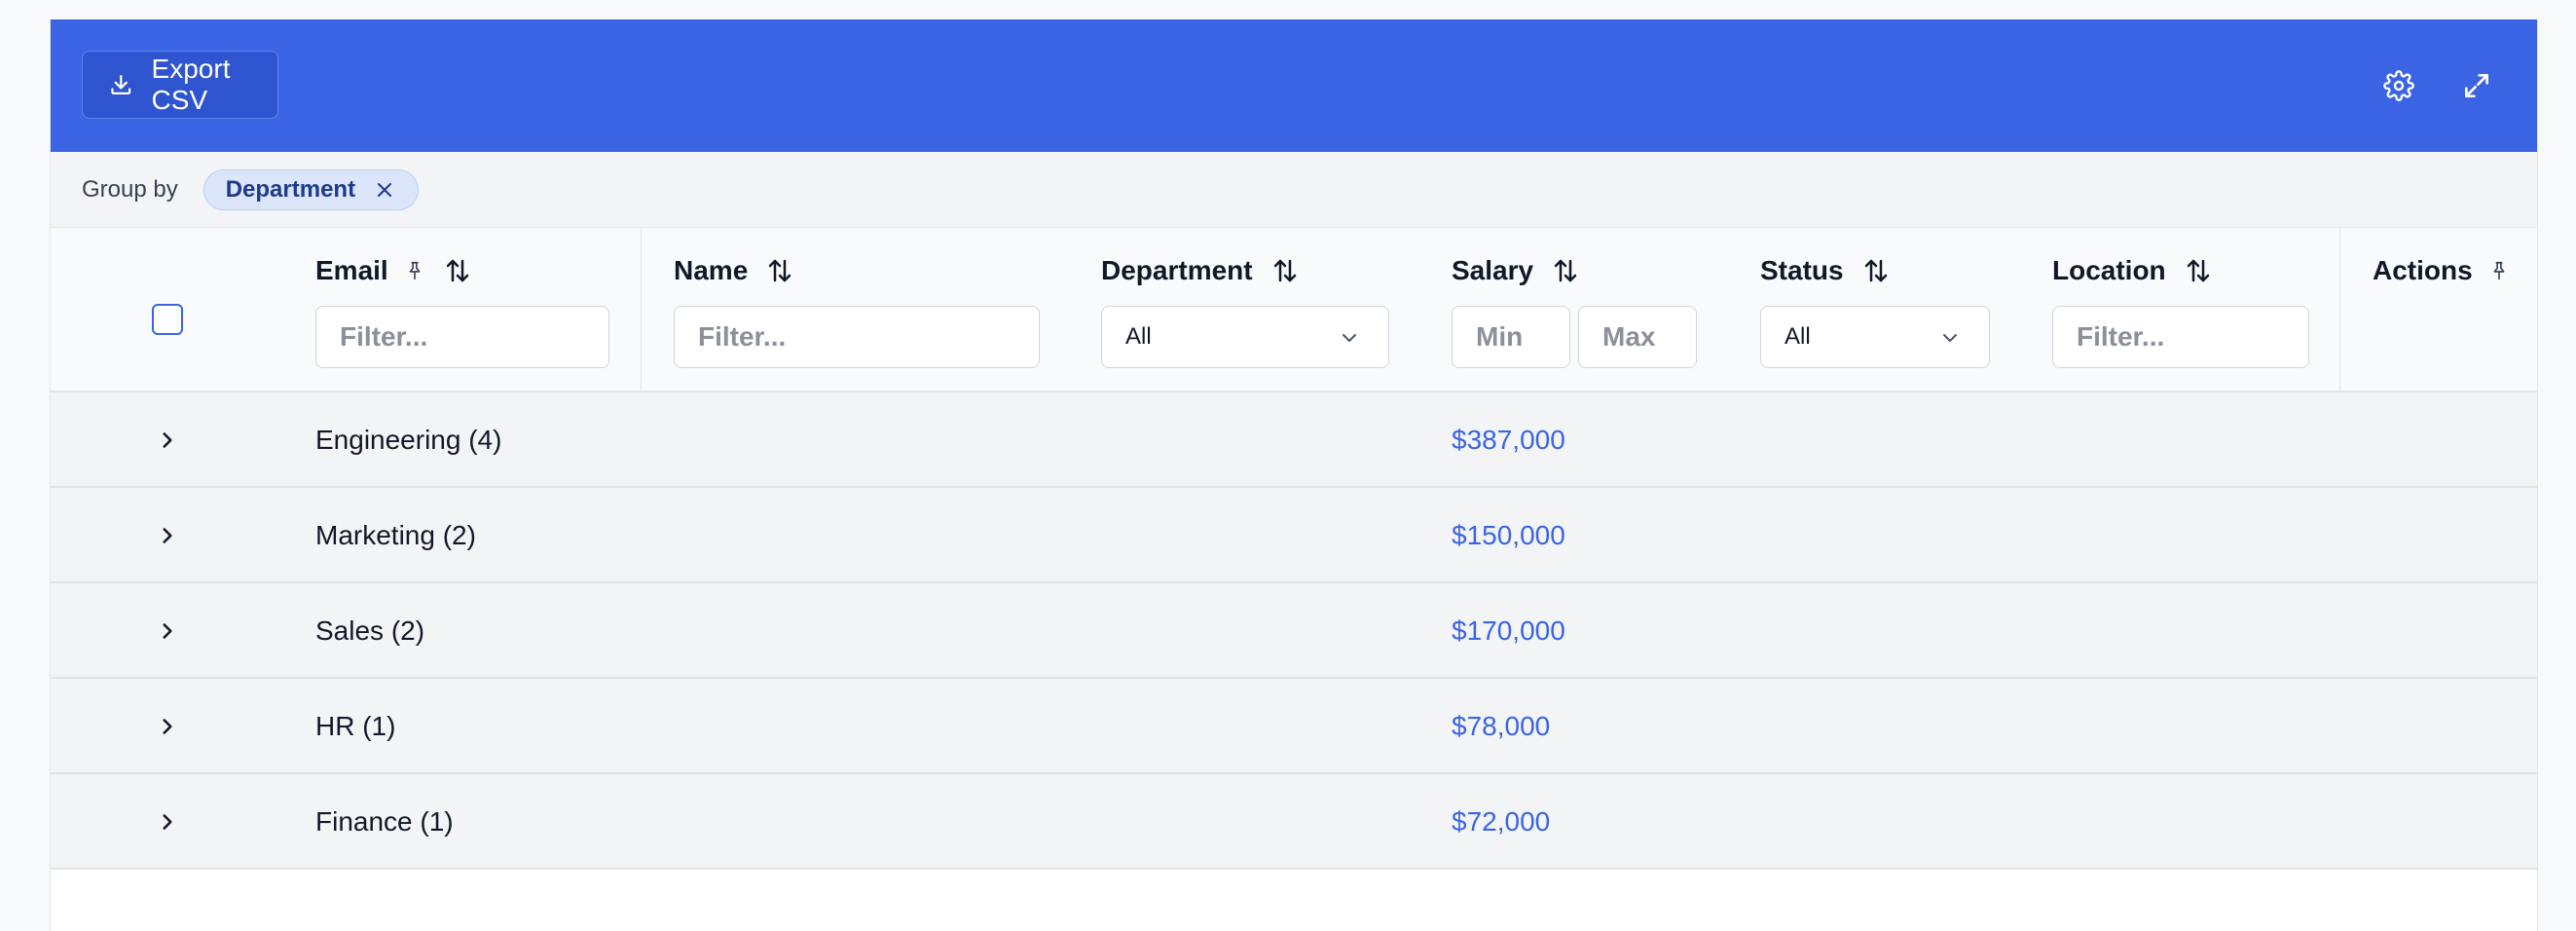  What do you see at coordinates (1294, 822) in the screenshot?
I see `group-row-finance: Finance (1) $72,000` at bounding box center [1294, 822].